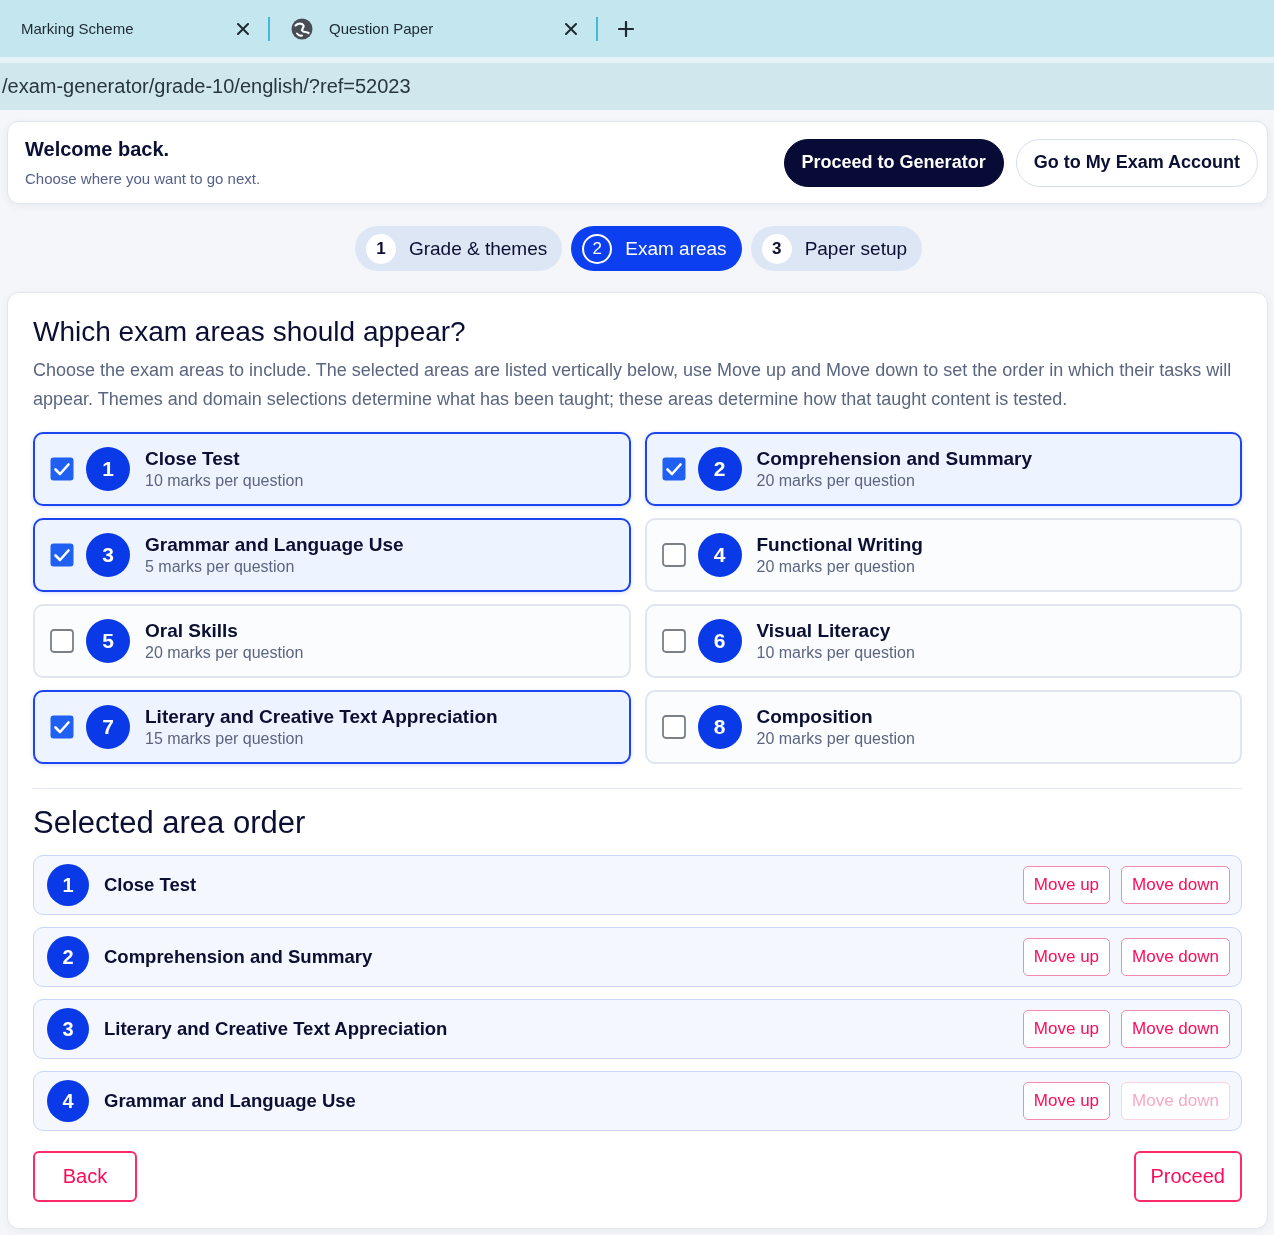 Image resolution: width=1274 pixels, height=1235 pixels. Describe the element at coordinates (839, 545) in the screenshot. I see `area-title: Functional Writing` at that location.